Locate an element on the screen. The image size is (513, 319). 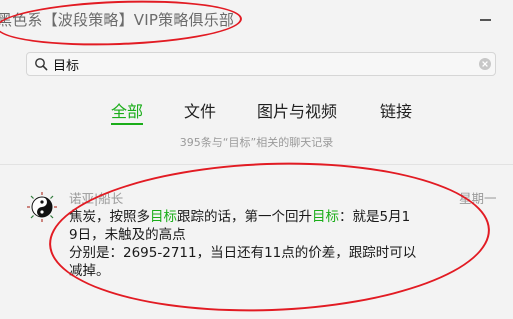
message-line: 减掉。 is located at coordinates (89, 271).